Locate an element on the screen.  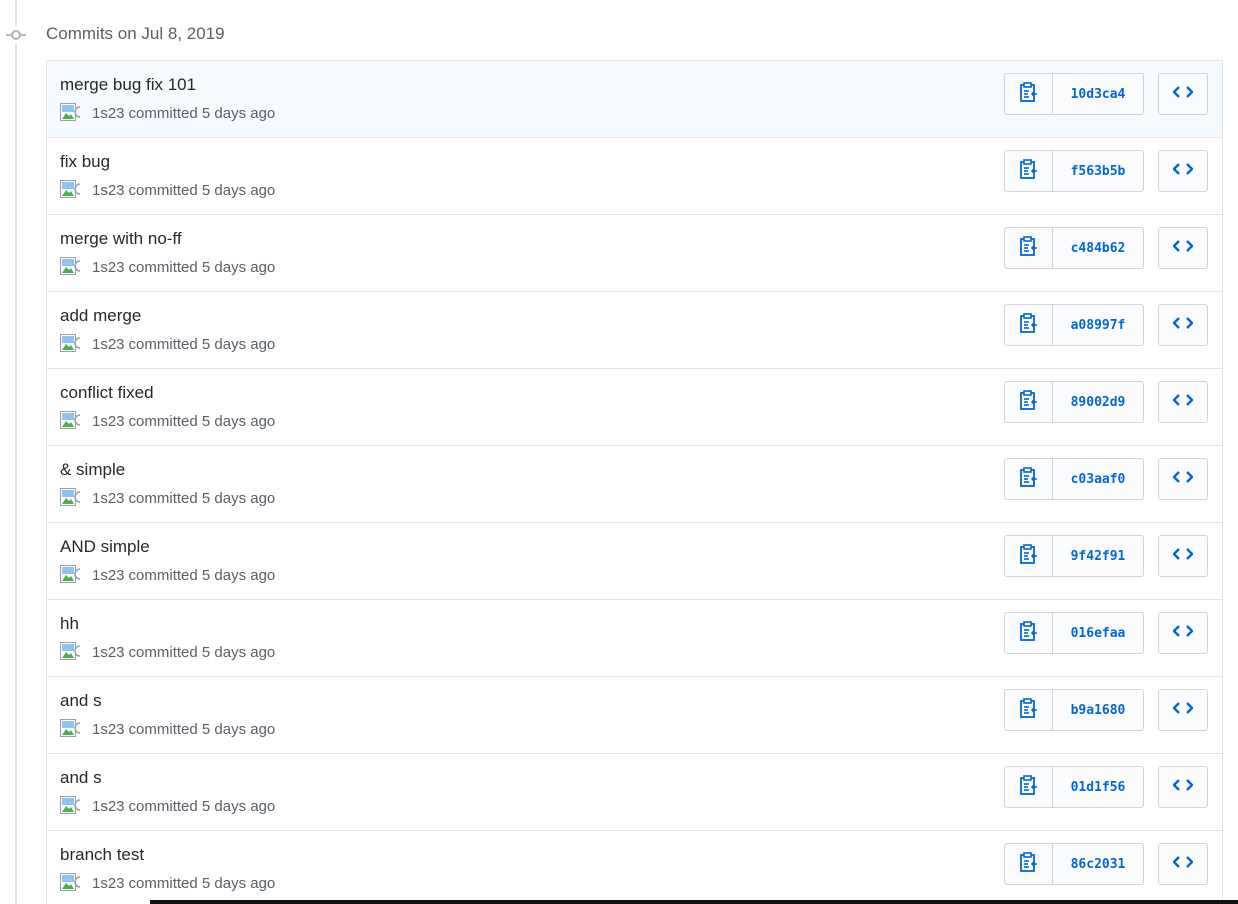
commit-sha-group: c484b62 is located at coordinates (1074, 248).